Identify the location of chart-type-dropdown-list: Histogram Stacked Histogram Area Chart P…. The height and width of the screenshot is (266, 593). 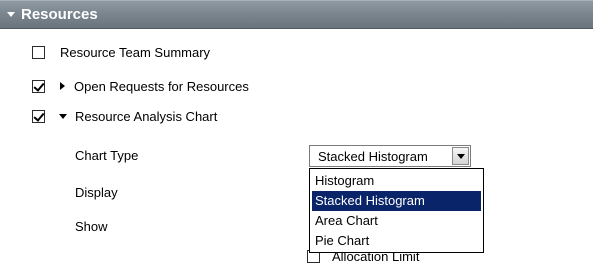
(396, 210).